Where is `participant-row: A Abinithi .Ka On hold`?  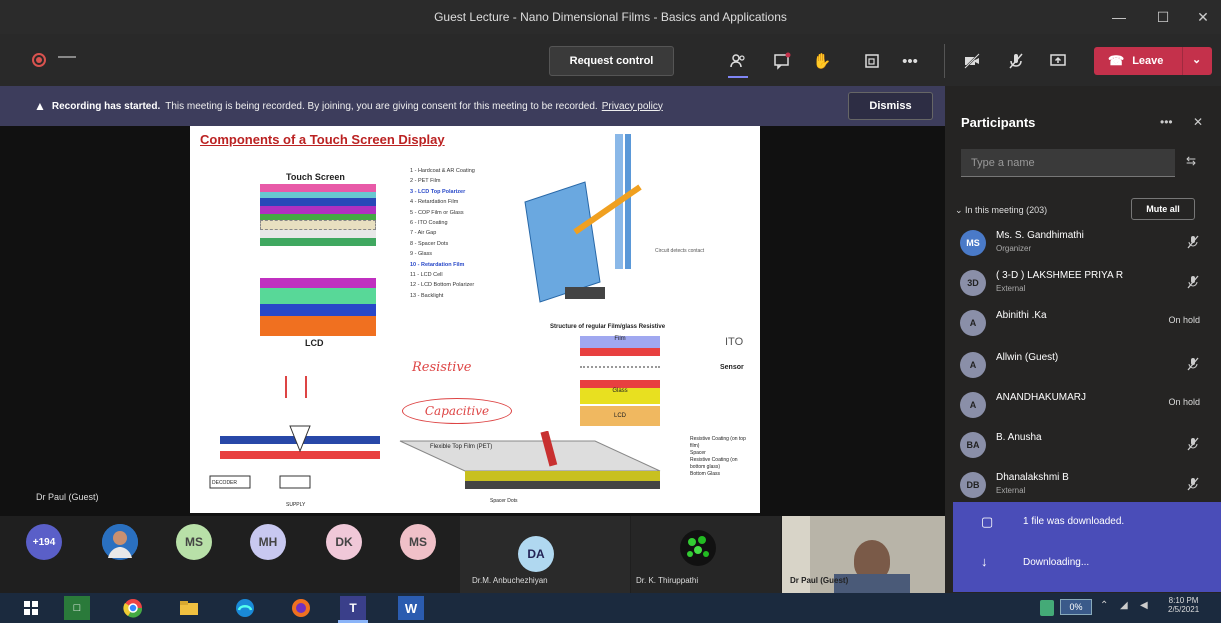
participant-row: A Abinithi .Ka On hold is located at coordinates (1080, 322).